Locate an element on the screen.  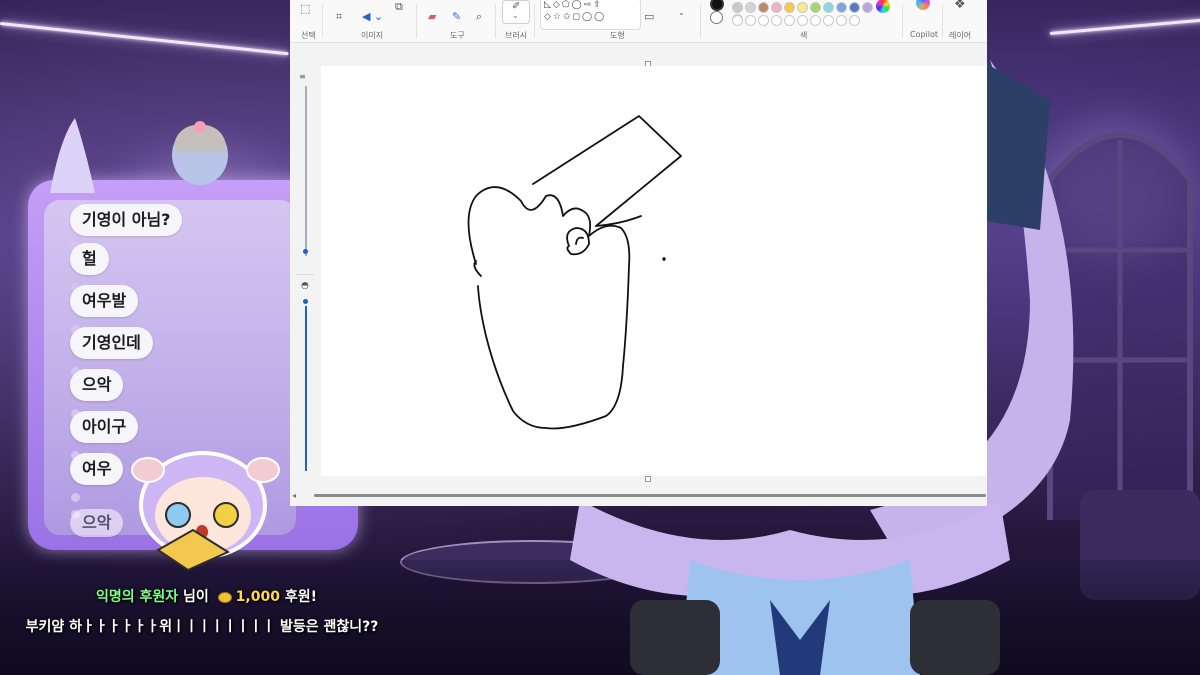
chibi-mascot is located at coordinates (205, 511).